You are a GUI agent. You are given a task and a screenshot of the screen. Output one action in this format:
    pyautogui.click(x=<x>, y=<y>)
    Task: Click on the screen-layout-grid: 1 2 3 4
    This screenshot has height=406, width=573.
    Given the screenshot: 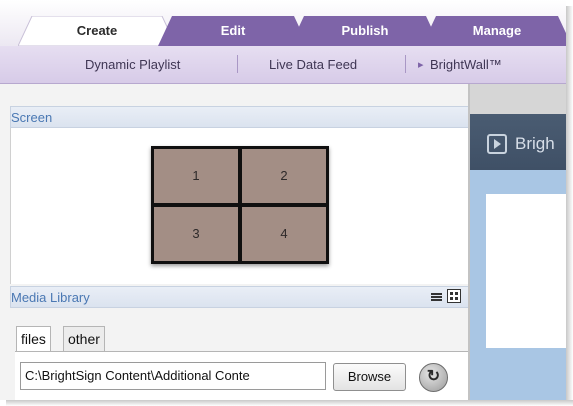 What is the action you would take?
    pyautogui.click(x=240, y=205)
    